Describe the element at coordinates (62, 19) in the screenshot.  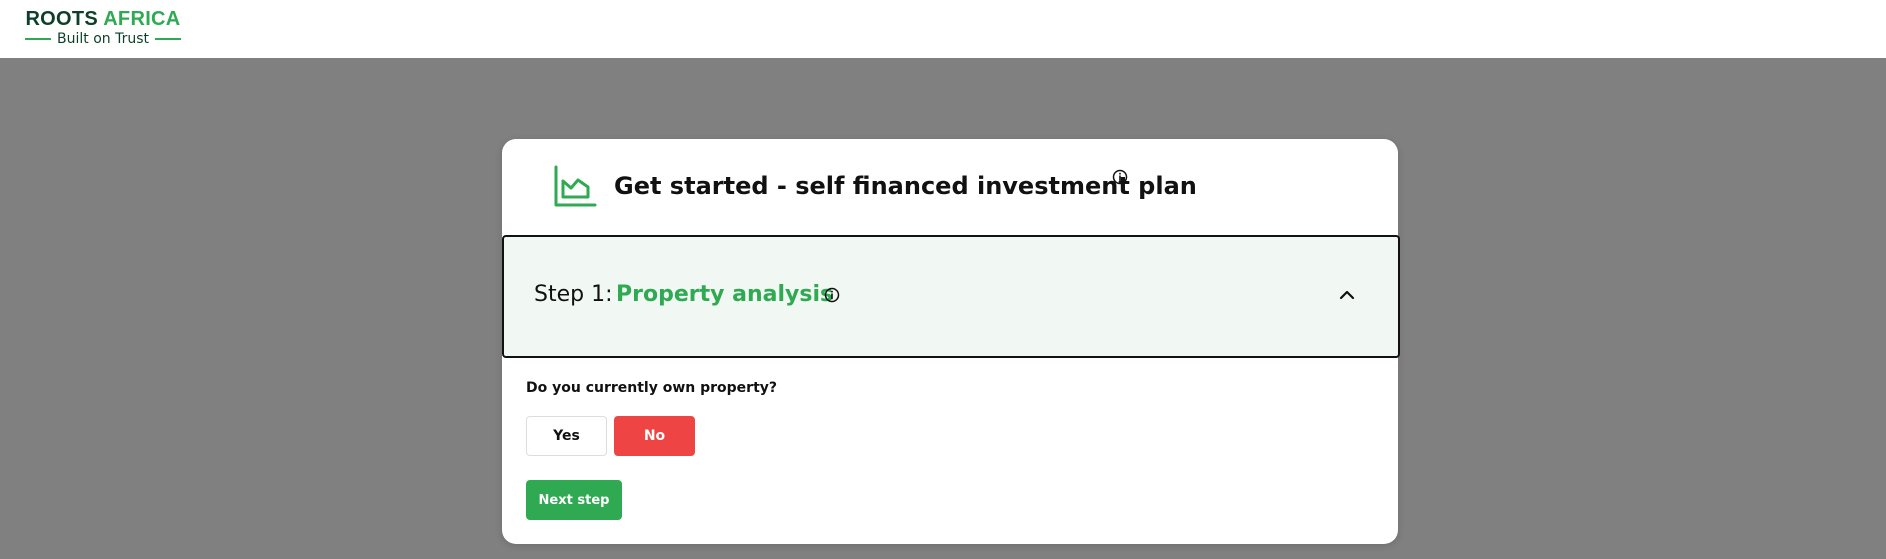
I see `logo-primary: ROOTS` at that location.